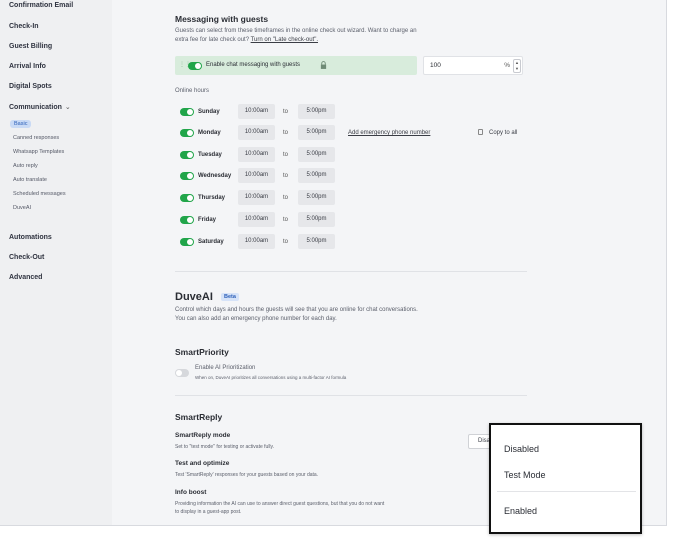 This screenshot has width=673, height=540. What do you see at coordinates (503, 133) in the screenshot?
I see `copy-to-all-label: Copy to all` at bounding box center [503, 133].